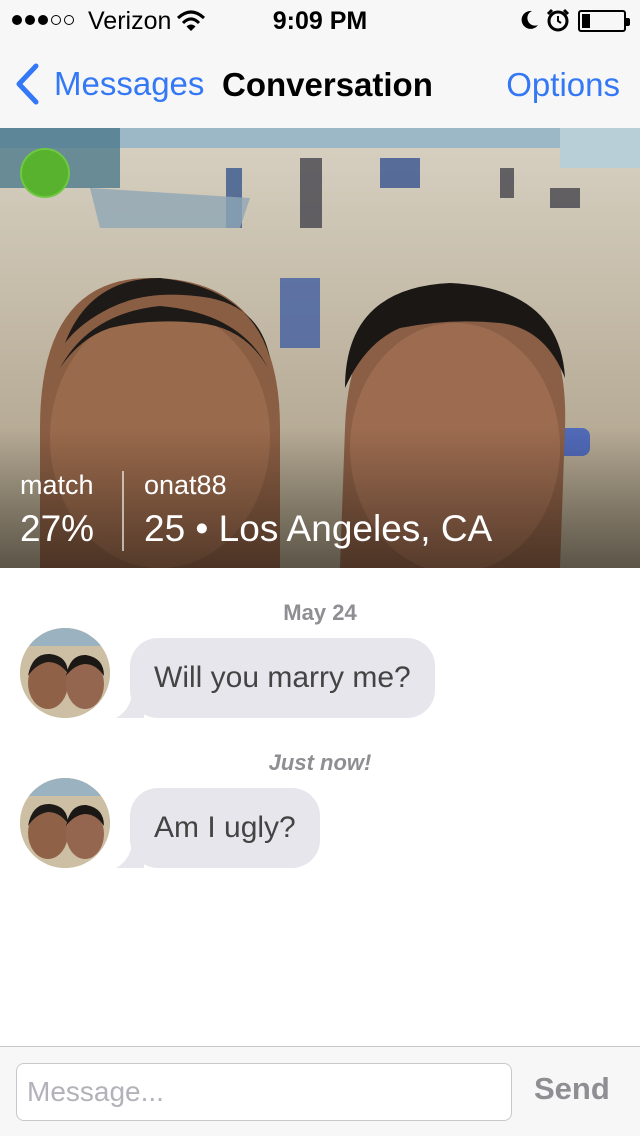 Image resolution: width=640 pixels, height=1136 pixels. Describe the element at coordinates (264, 1092) in the screenshot. I see `message-input` at that location.